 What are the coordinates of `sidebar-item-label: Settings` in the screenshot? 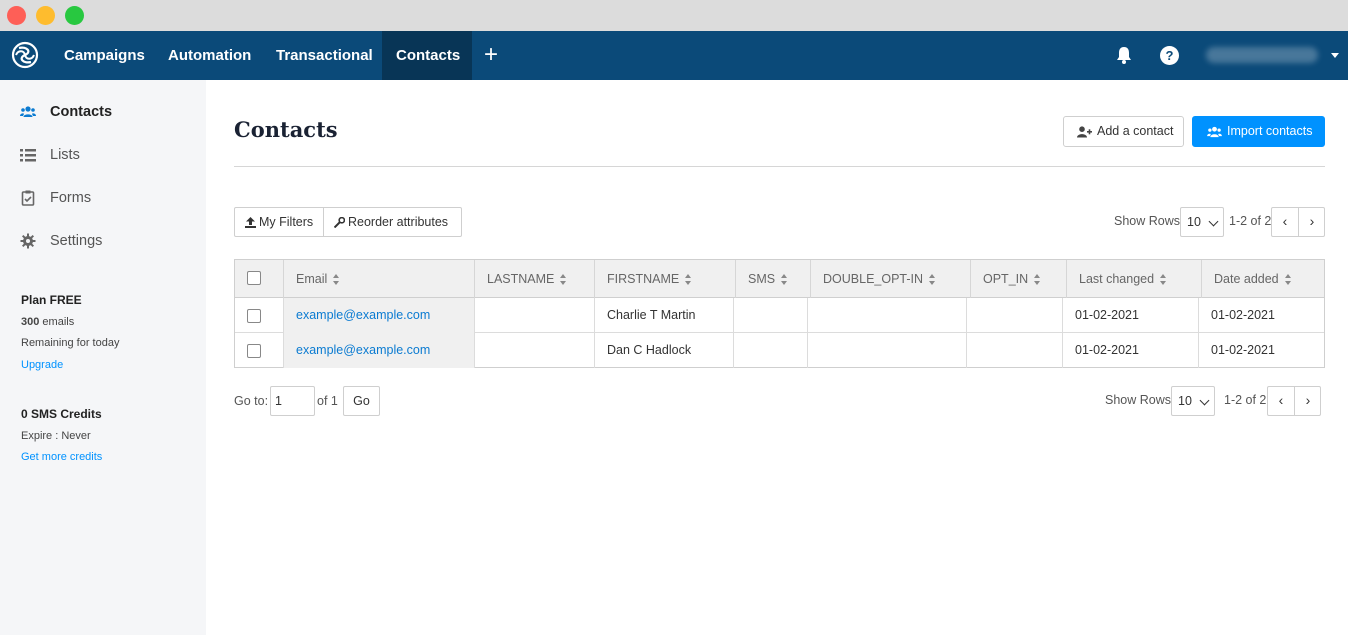 It's located at (76, 241).